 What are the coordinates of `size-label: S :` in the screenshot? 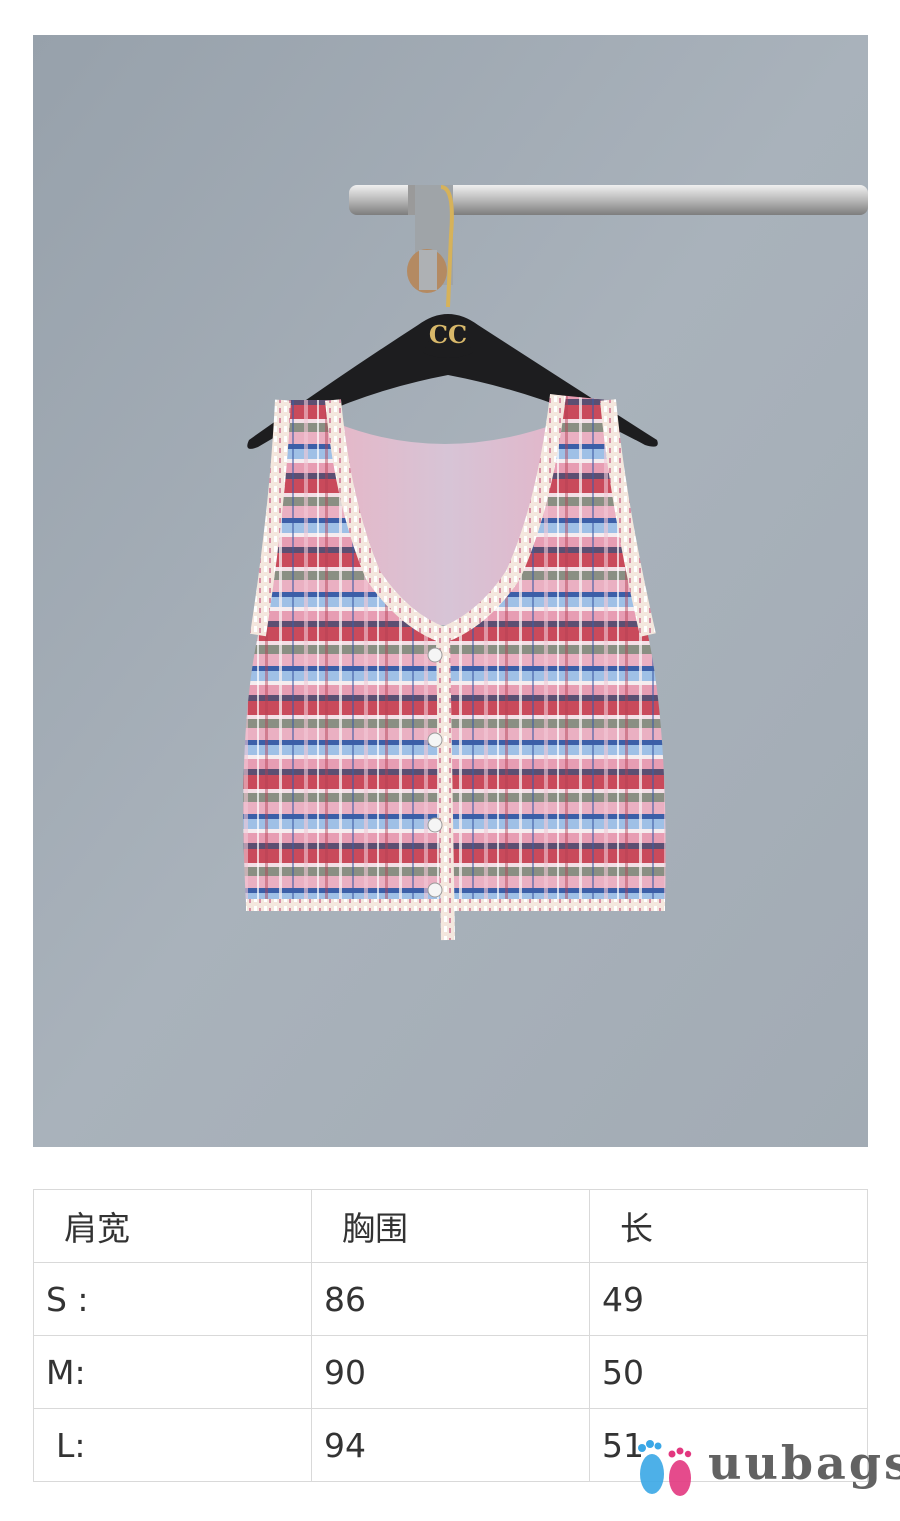 It's located at (172, 1299).